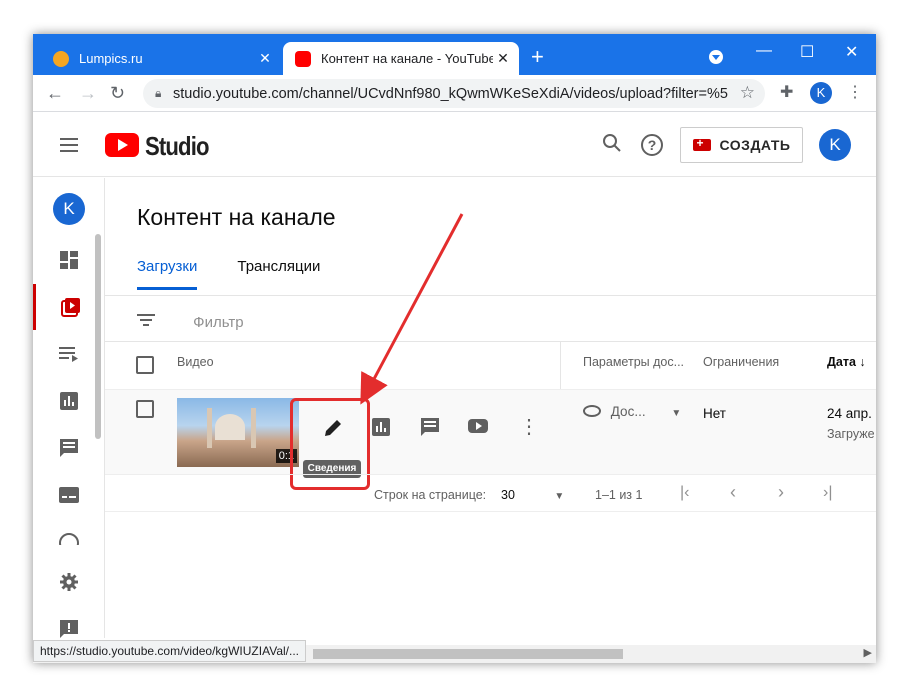 This screenshot has height=696, width=909. I want to click on tab-live: Трансляции, so click(278, 274).